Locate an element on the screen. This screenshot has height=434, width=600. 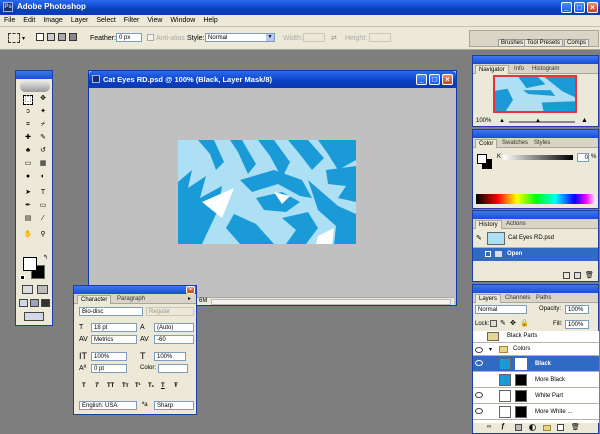
style-button-underline: T is located at coordinates (163, 386).